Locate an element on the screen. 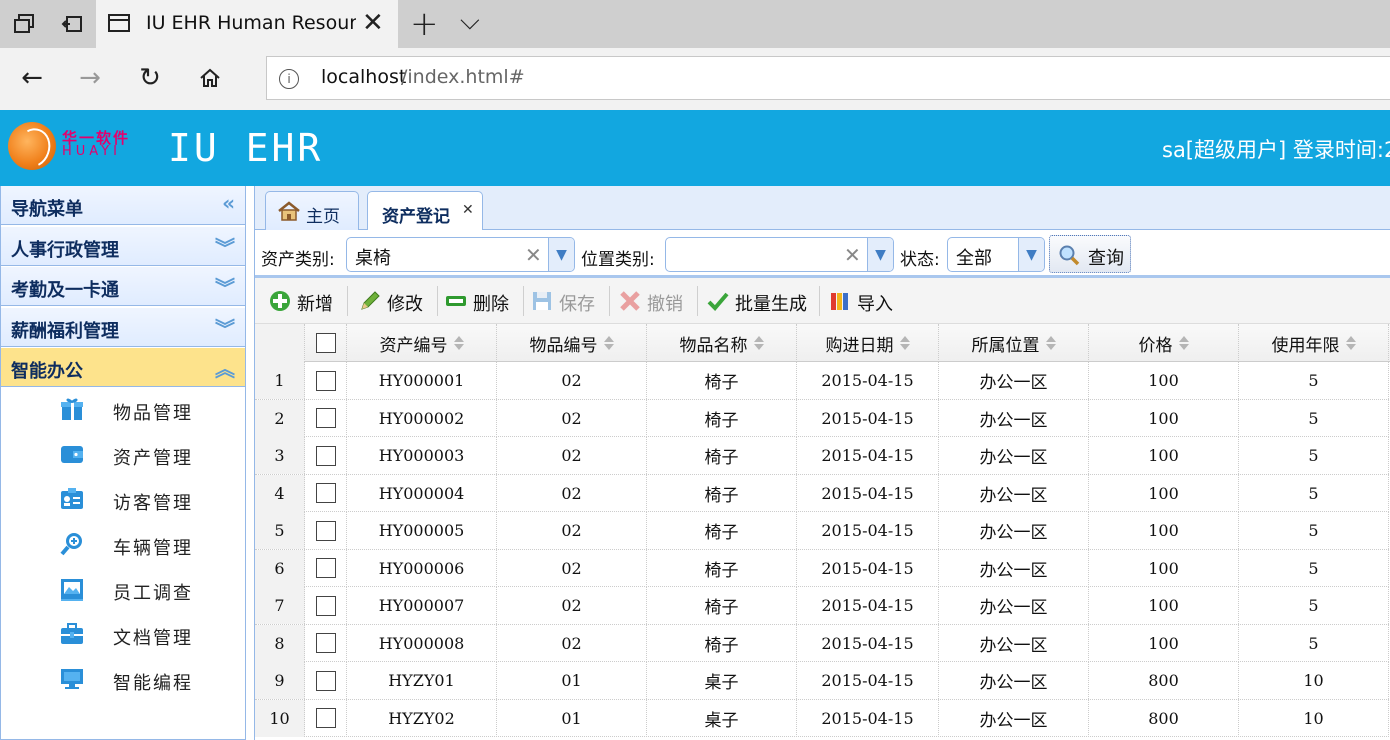 Image resolution: width=1390 pixels, height=740 pixels. column-header-price: 价格 is located at coordinates (1164, 343).